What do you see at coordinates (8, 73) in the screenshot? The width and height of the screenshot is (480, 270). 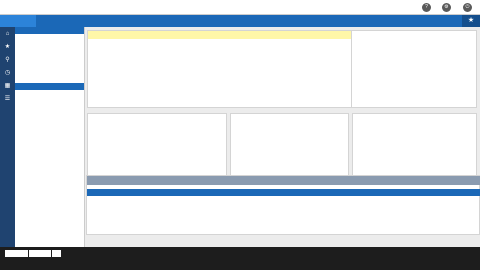 I see `clock-icon: ◷` at bounding box center [8, 73].